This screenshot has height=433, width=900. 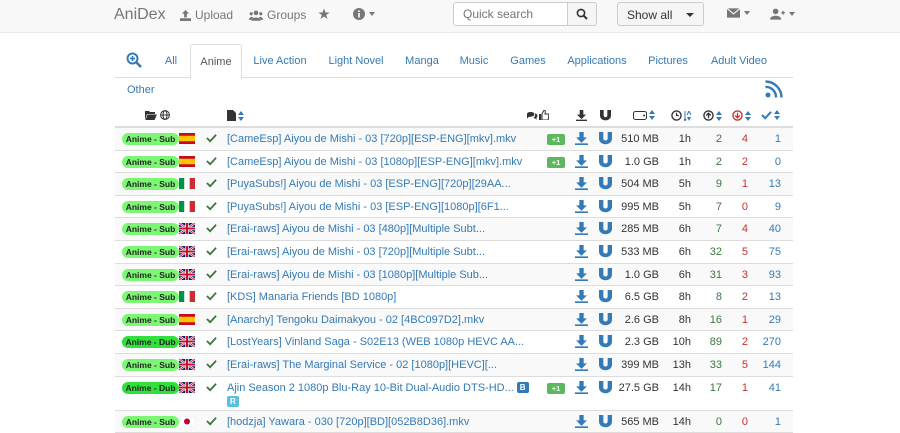 I want to click on leechers-count: 3, so click(x=744, y=274).